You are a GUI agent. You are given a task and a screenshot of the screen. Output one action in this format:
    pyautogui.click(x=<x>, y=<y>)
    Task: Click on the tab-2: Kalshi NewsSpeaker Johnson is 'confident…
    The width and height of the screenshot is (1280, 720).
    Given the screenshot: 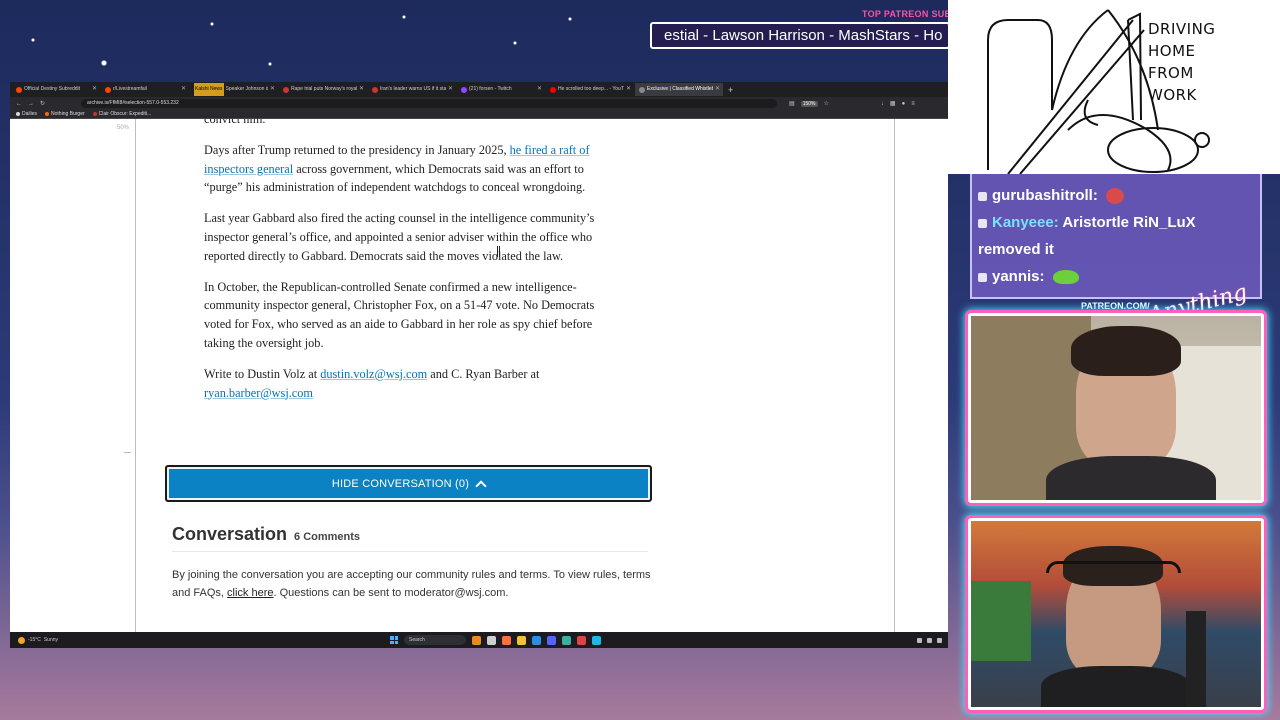 What is the action you would take?
    pyautogui.click(x=234, y=89)
    